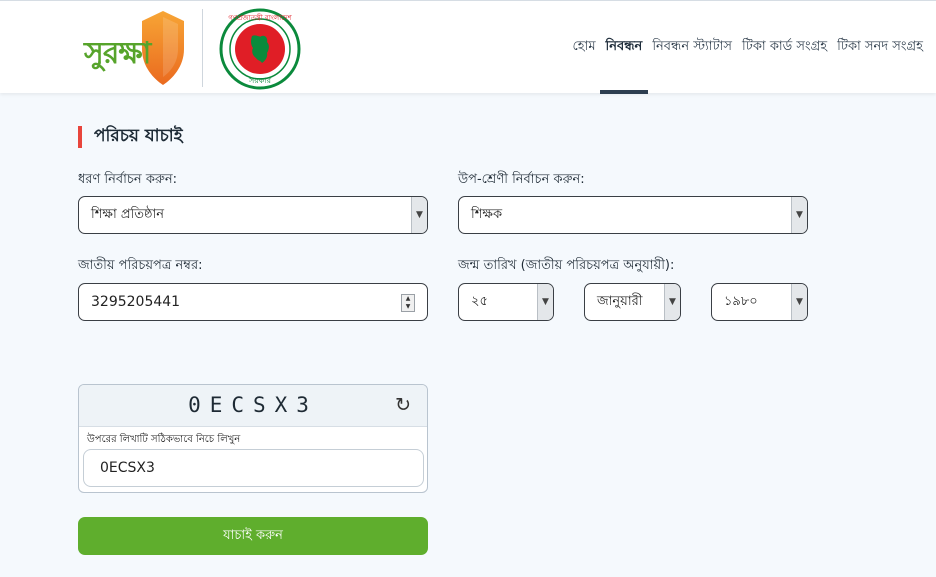 The height and width of the screenshot is (577, 936). What do you see at coordinates (253, 302) in the screenshot?
I see `nid-input: 3295205441 ▲ ▼` at bounding box center [253, 302].